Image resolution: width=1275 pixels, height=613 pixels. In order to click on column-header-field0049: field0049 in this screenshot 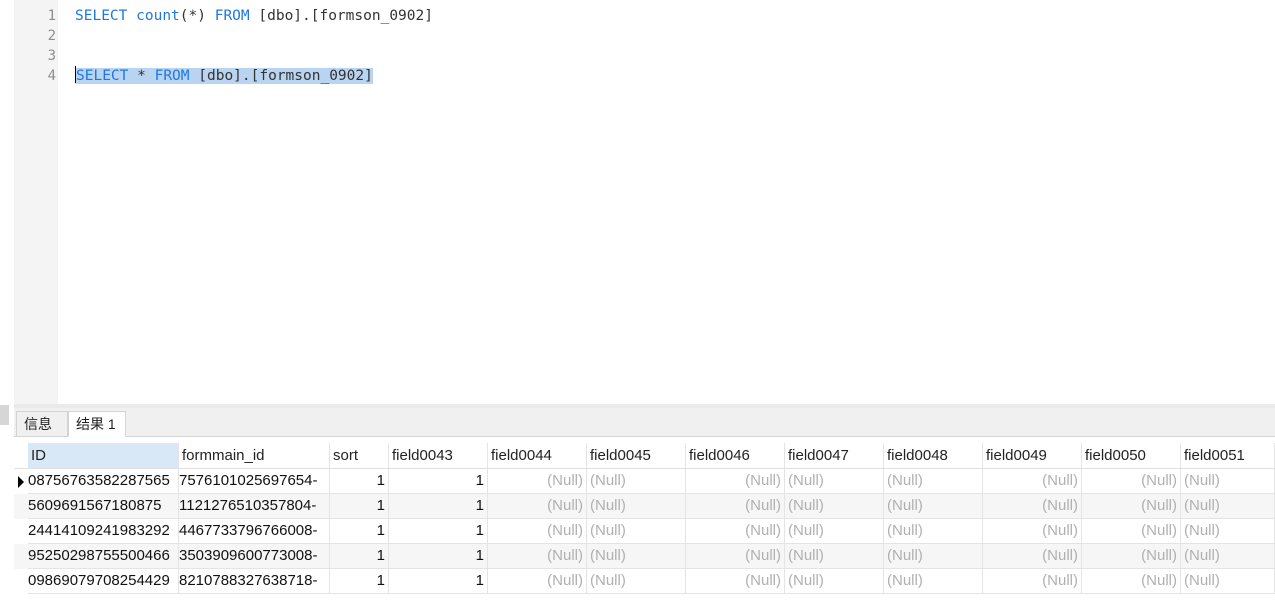, I will do `click(1032, 455)`.